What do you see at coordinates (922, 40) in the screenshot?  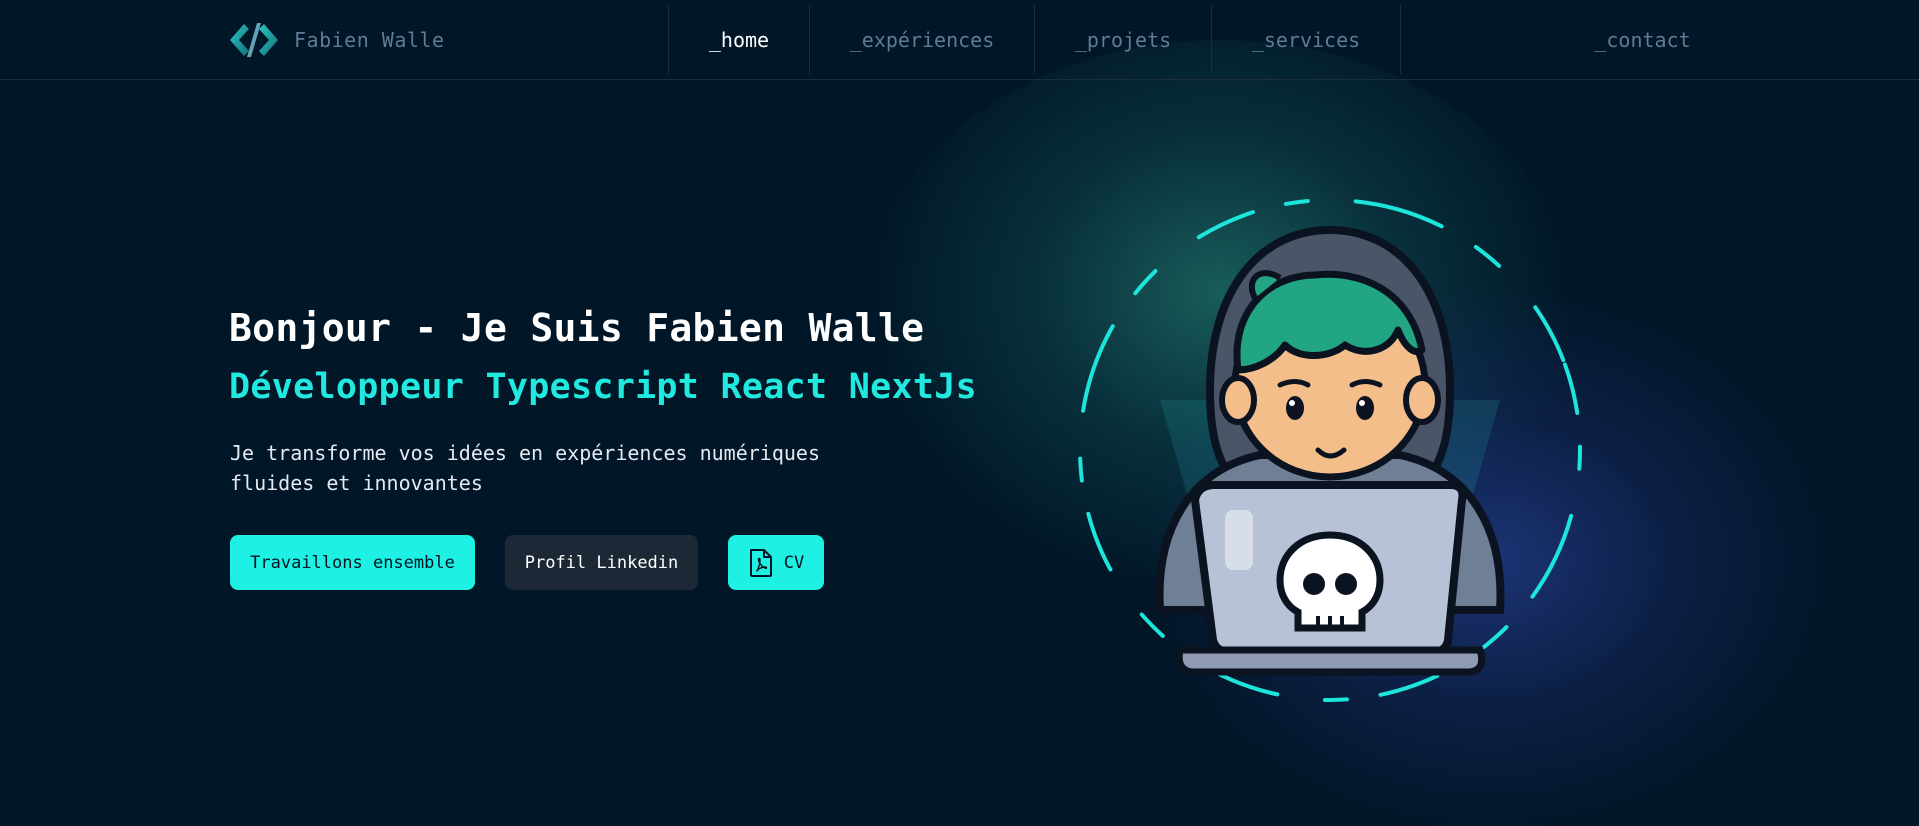 I see `nav-experiences: _expériences` at bounding box center [922, 40].